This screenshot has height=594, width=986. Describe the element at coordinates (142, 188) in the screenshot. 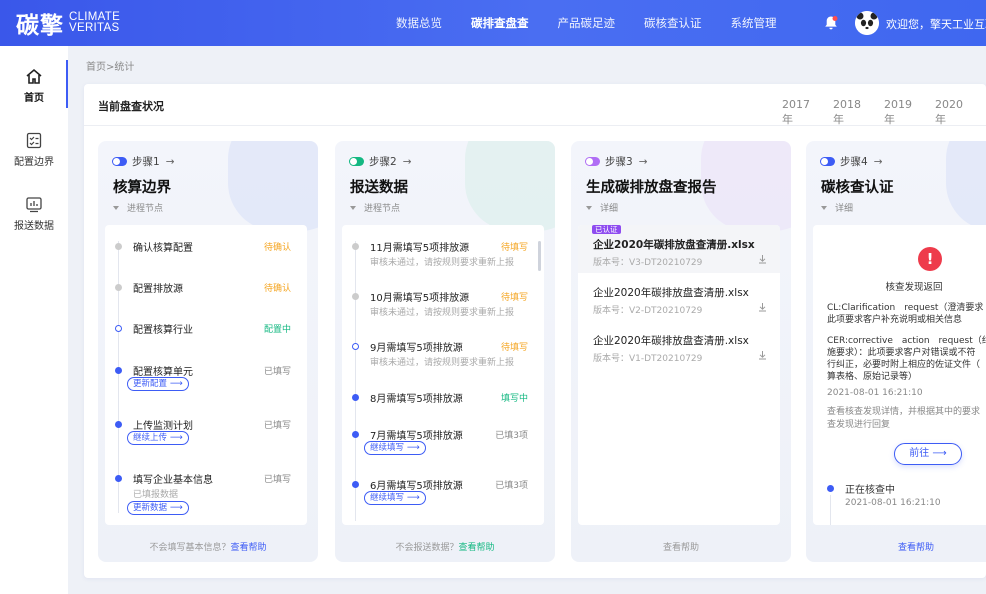

I see `card-title: 核算边界` at that location.